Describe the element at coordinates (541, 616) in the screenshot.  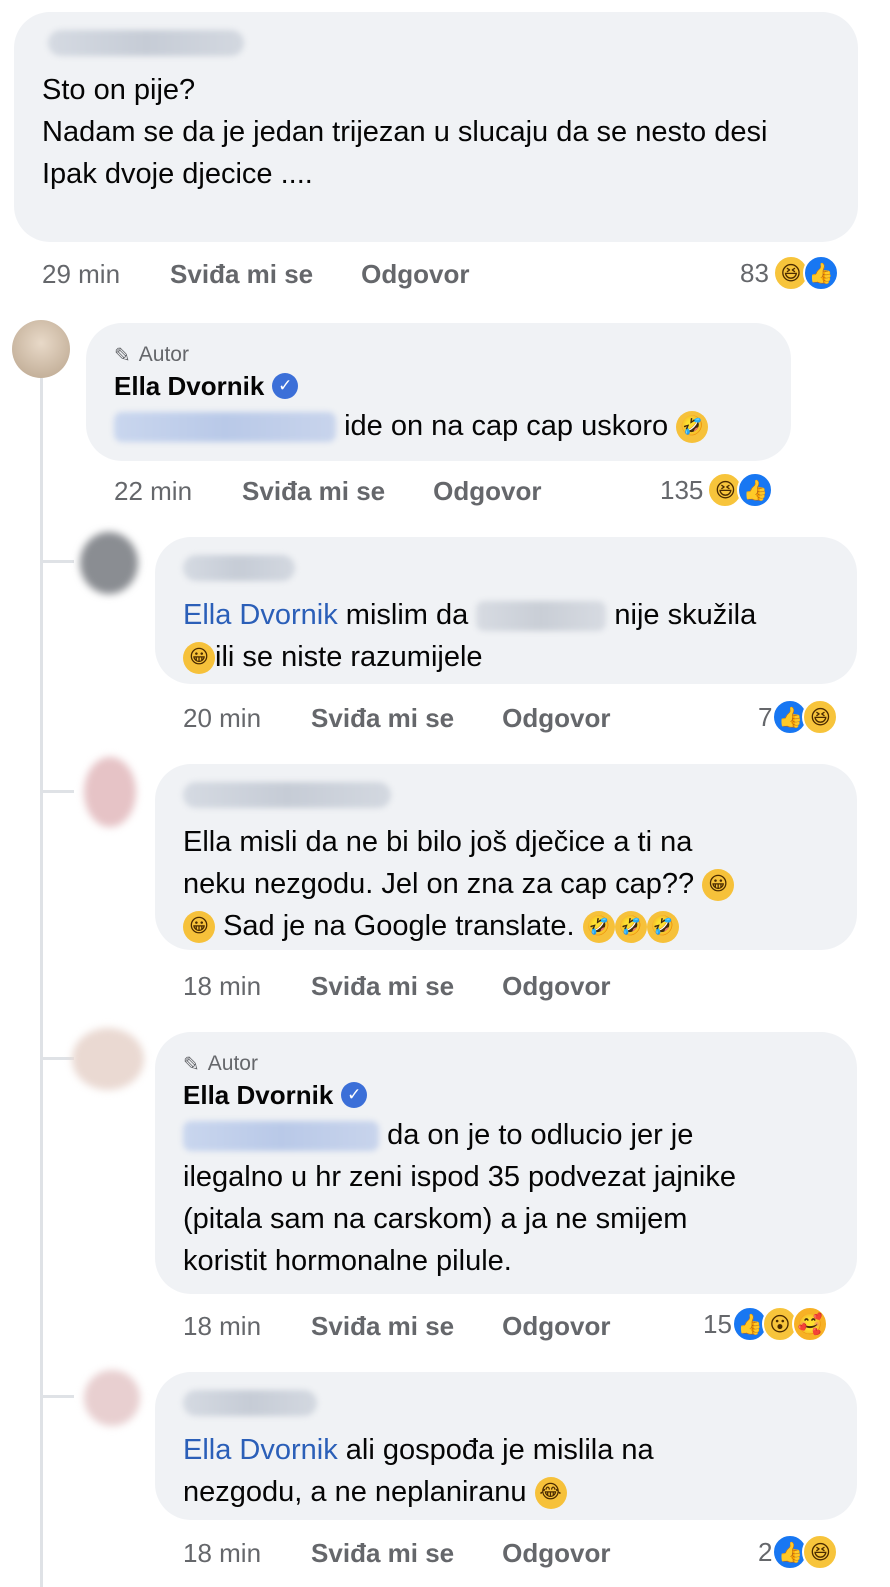
I see `blurred-name` at that location.